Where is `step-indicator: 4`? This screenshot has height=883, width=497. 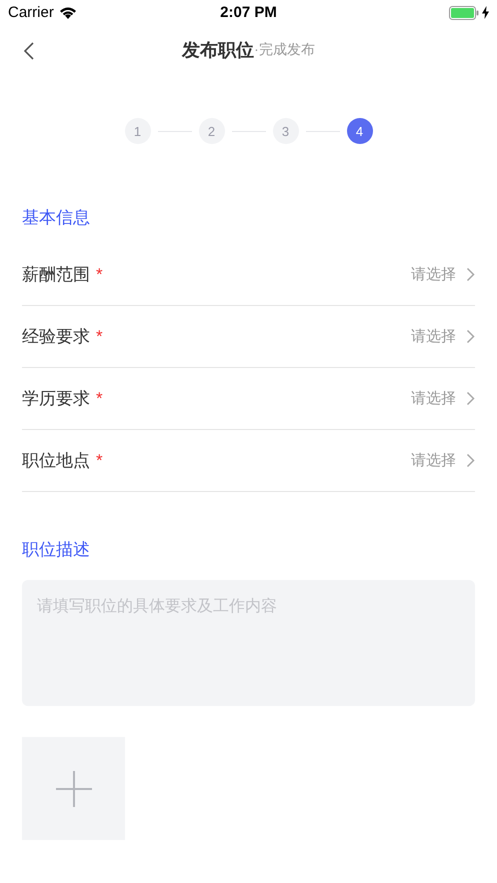 step-indicator: 4 is located at coordinates (359, 131).